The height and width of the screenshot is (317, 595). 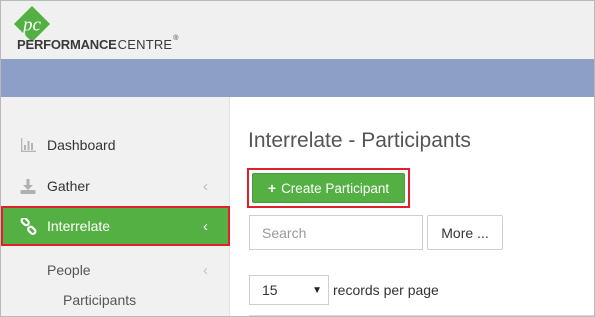 I want to click on logo-text-regular: CENTRE, so click(x=145, y=44).